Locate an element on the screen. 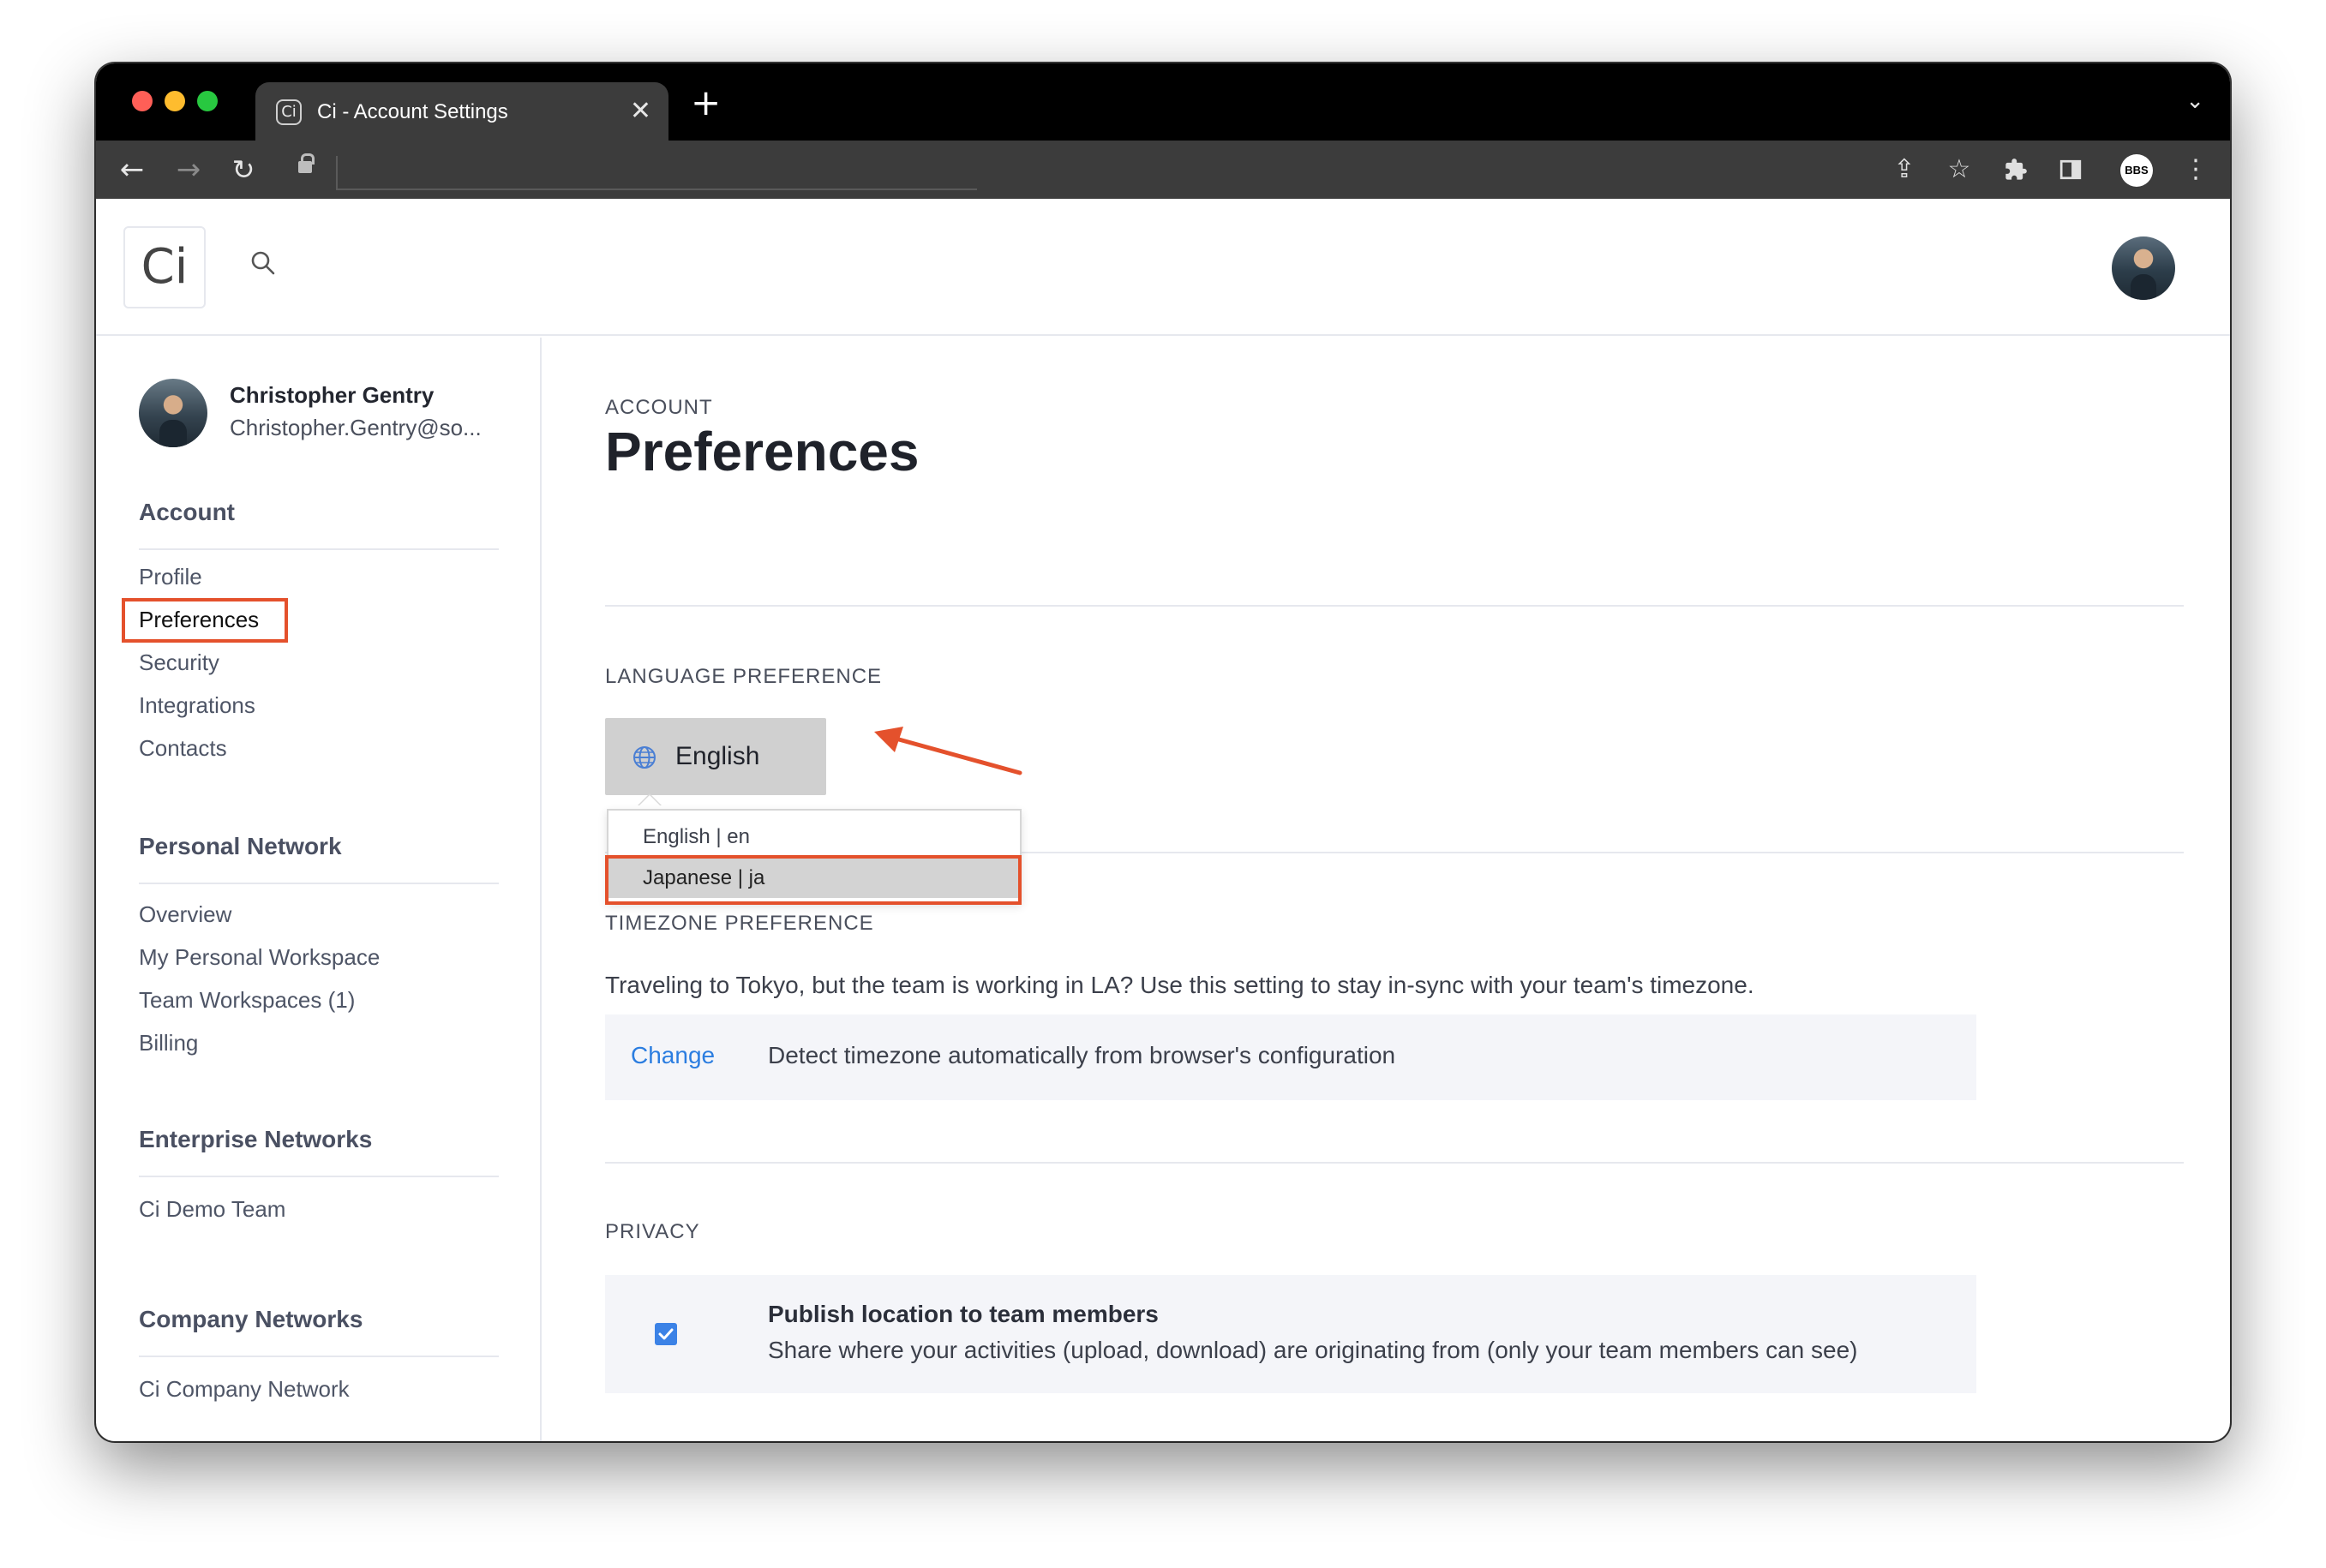 The width and height of the screenshot is (2326, 1568). timezone-section-label: TIMEZONE PREFERENCE is located at coordinates (739, 924).